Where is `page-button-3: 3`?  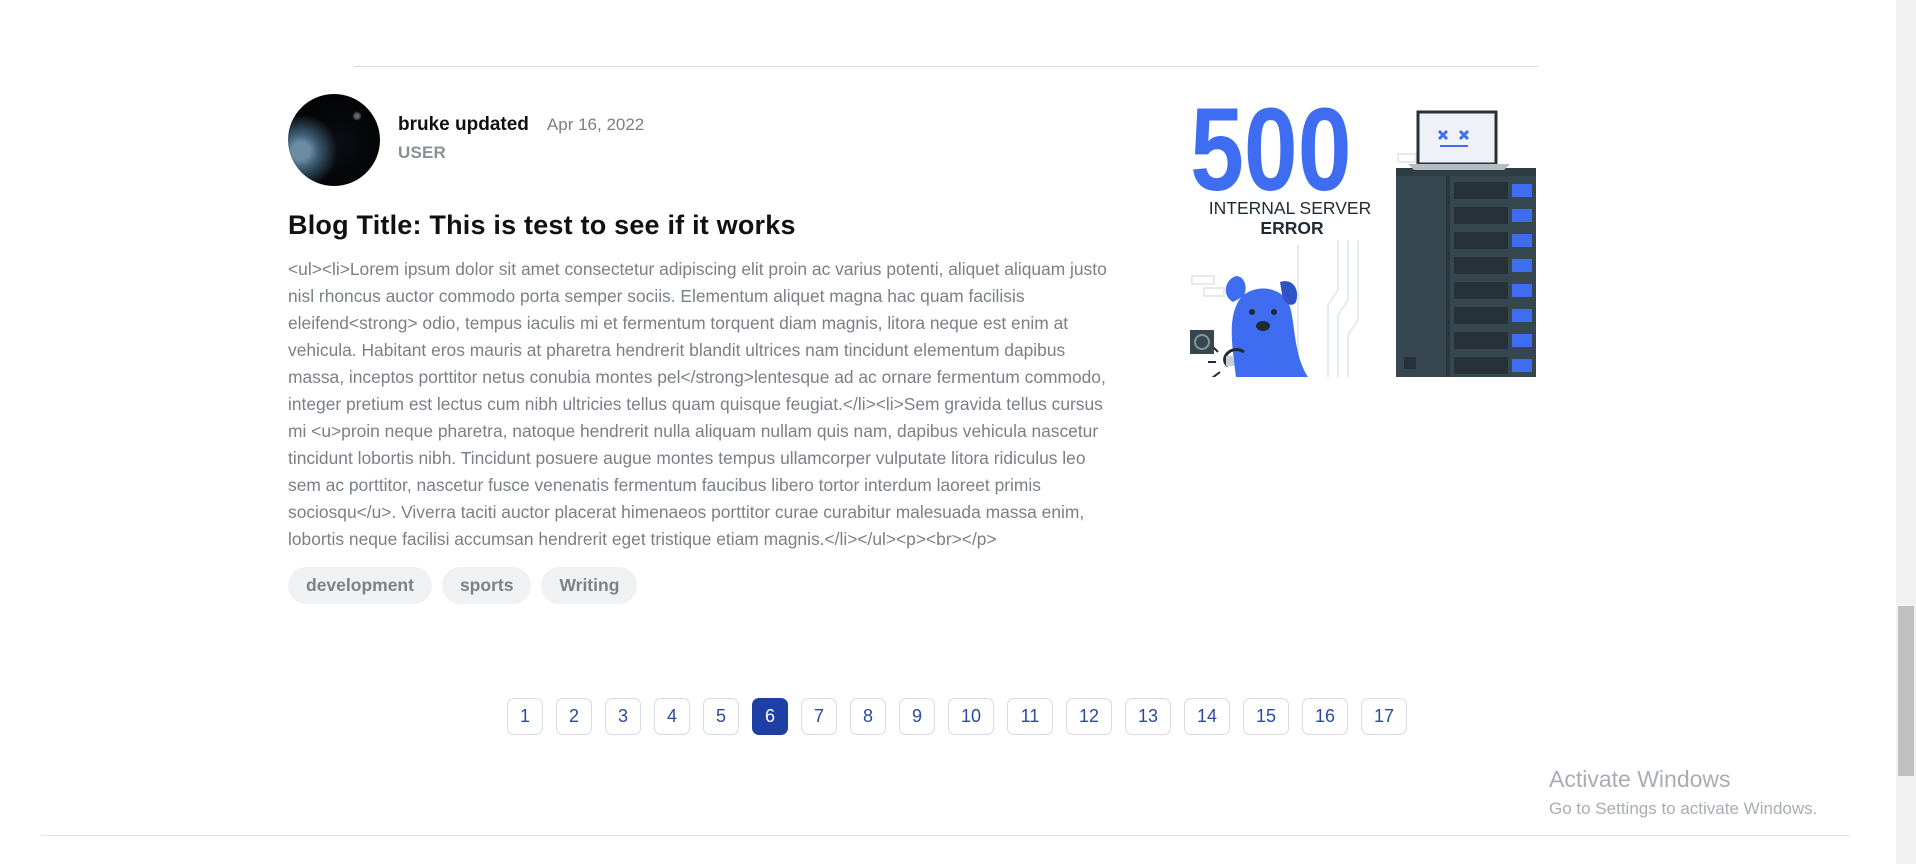 page-button-3: 3 is located at coordinates (623, 716).